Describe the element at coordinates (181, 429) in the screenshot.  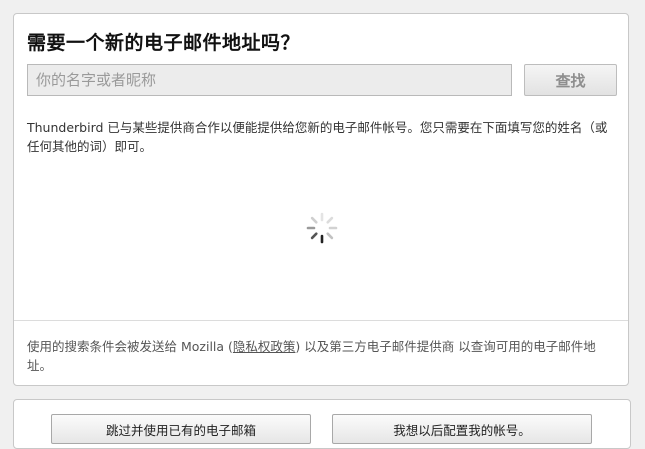
I see `skip-use-existing-button: 跳过并使用已有的电子邮箱` at that location.